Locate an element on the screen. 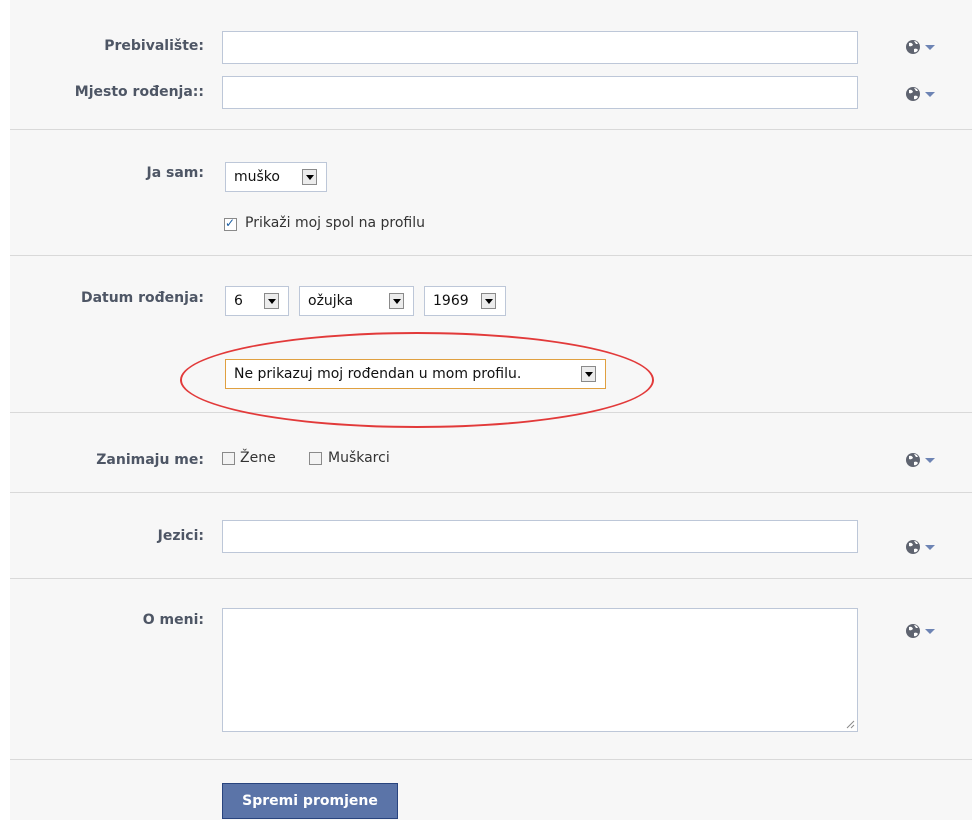  birthday-label: Datum rođenja: is located at coordinates (142, 298).